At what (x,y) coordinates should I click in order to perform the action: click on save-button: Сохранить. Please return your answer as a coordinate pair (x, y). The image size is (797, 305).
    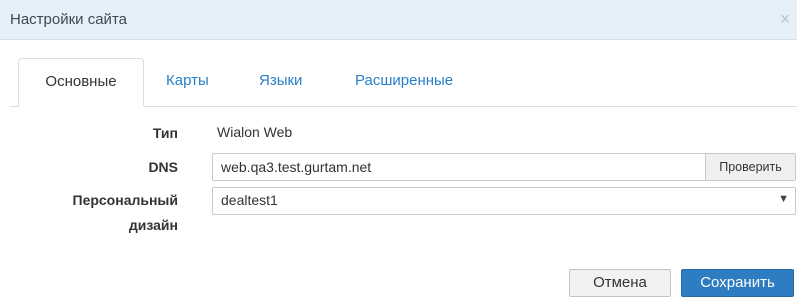
    Looking at the image, I should click on (737, 283).